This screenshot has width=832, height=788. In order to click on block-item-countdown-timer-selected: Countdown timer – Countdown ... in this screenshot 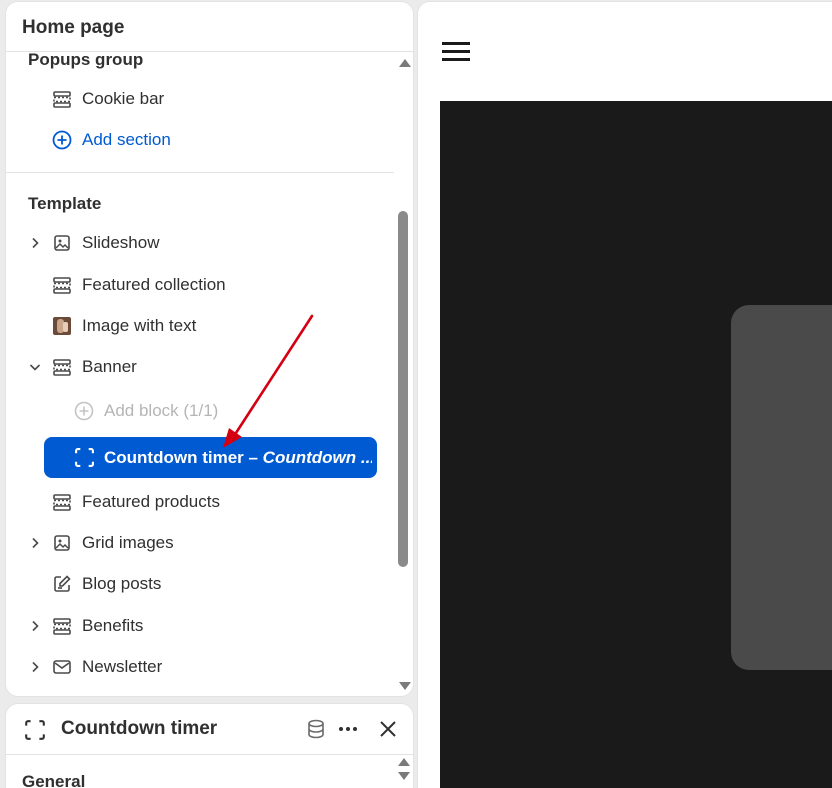, I will do `click(210, 457)`.